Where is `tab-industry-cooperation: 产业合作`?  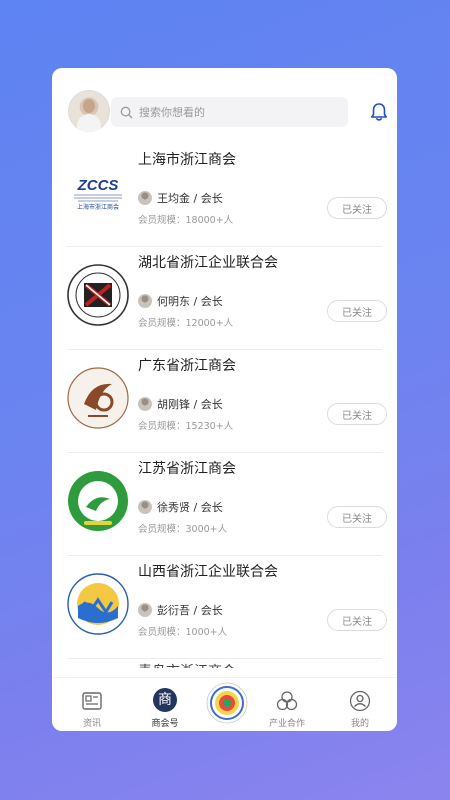 tab-industry-cooperation: 产业合作 is located at coordinates (287, 704).